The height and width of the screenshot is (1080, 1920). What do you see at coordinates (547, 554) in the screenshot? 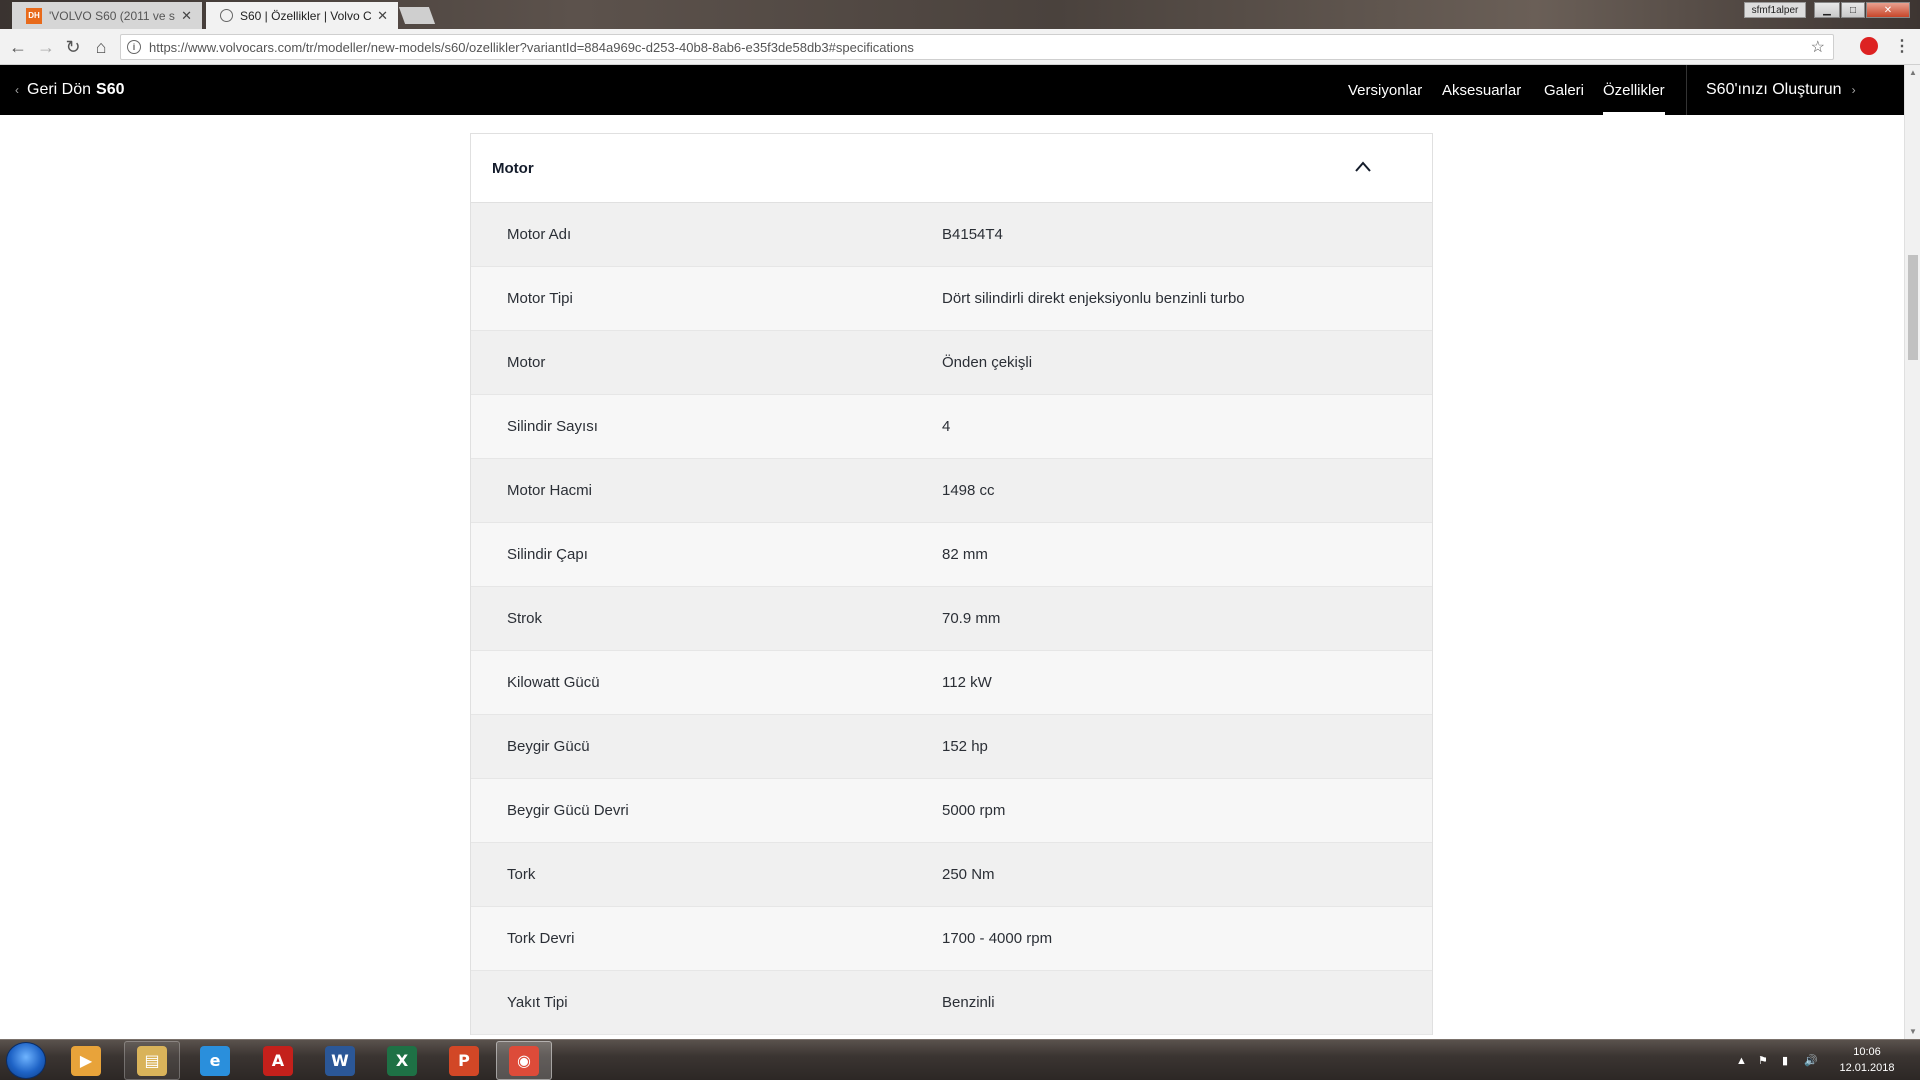
I see `spec-label: Silindir Çapı` at bounding box center [547, 554].